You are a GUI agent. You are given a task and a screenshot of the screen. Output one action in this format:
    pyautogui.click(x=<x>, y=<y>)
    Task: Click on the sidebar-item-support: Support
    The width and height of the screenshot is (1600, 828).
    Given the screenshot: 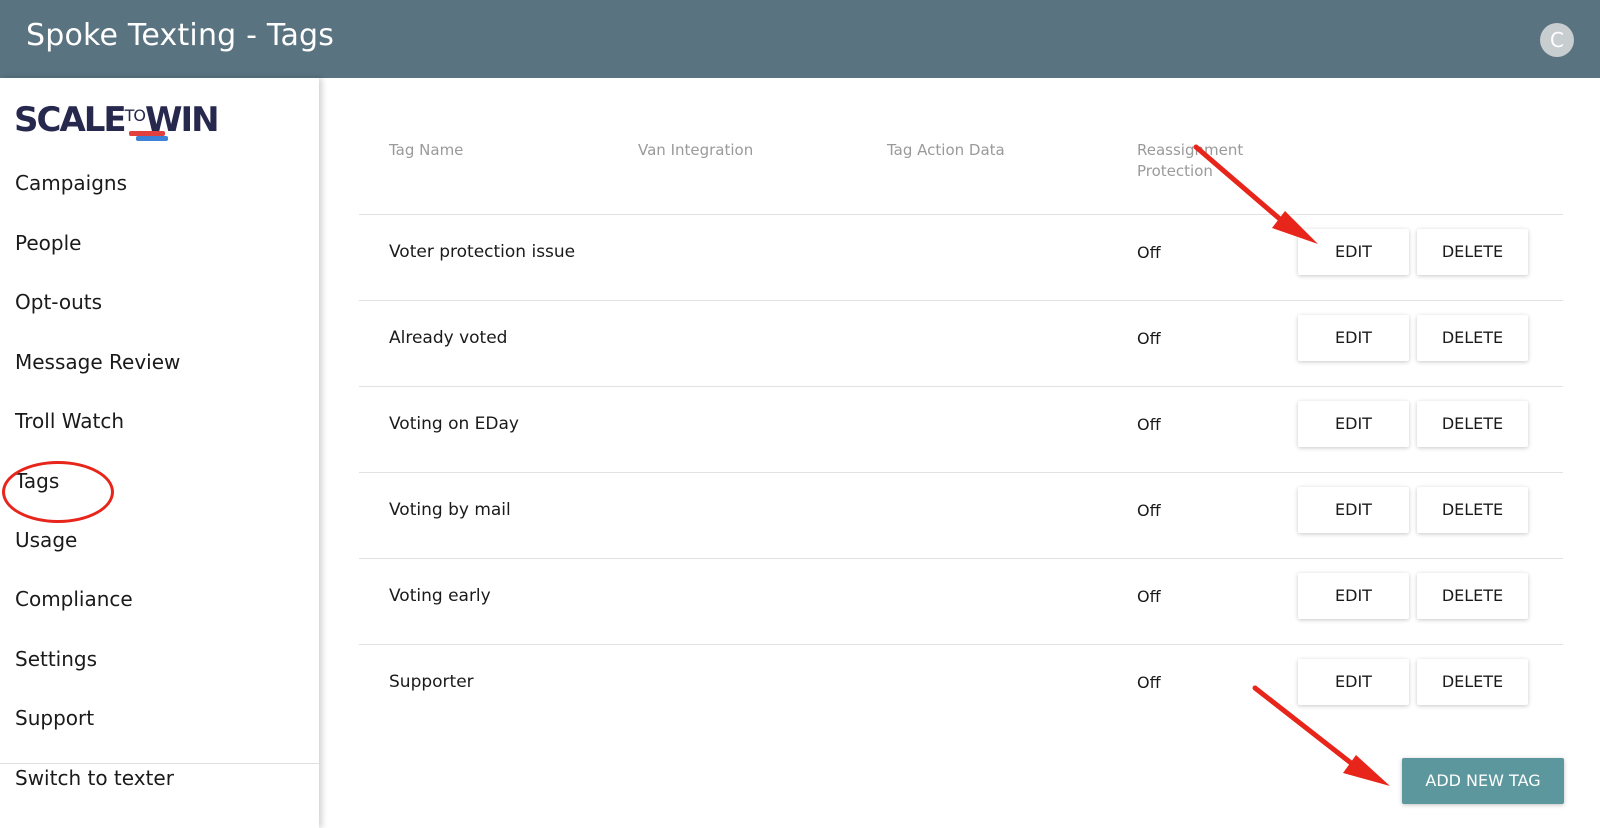 What is the action you would take?
    pyautogui.click(x=54, y=718)
    